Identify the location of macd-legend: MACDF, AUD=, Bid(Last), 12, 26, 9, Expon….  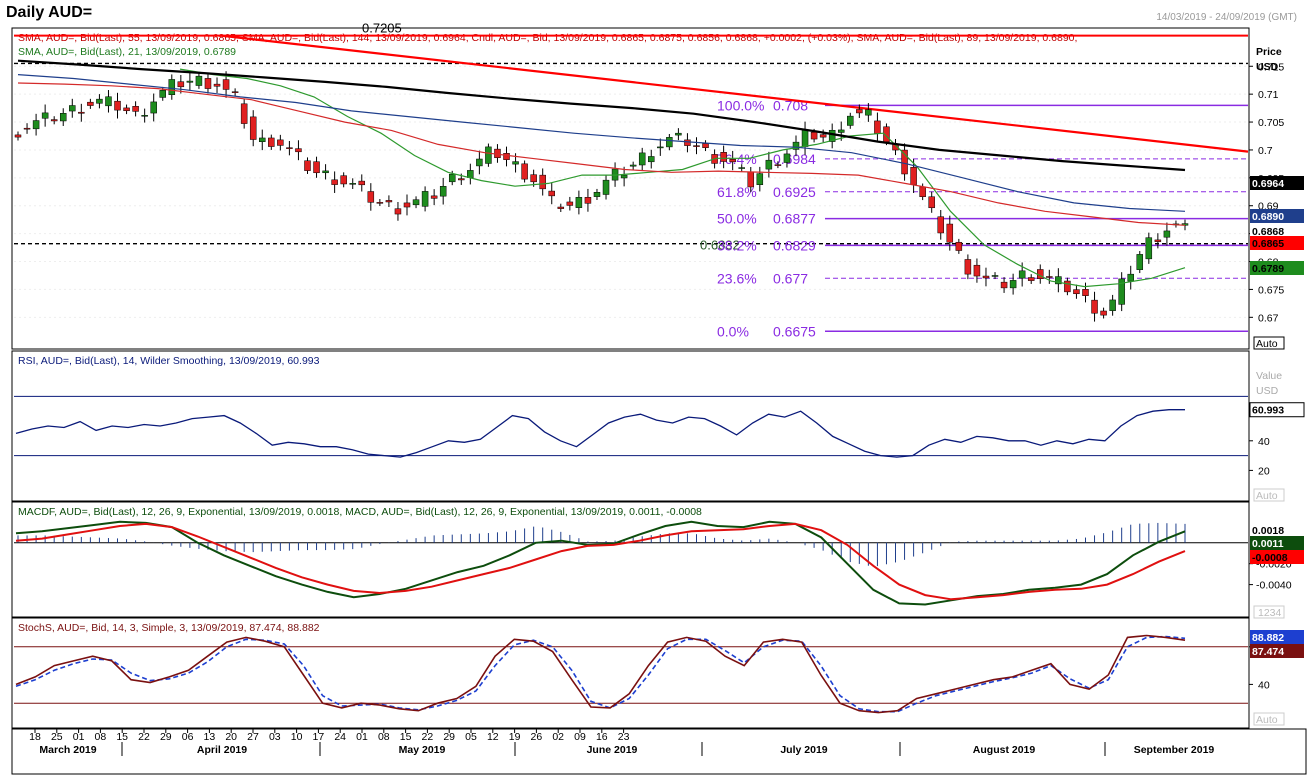
(360, 512).